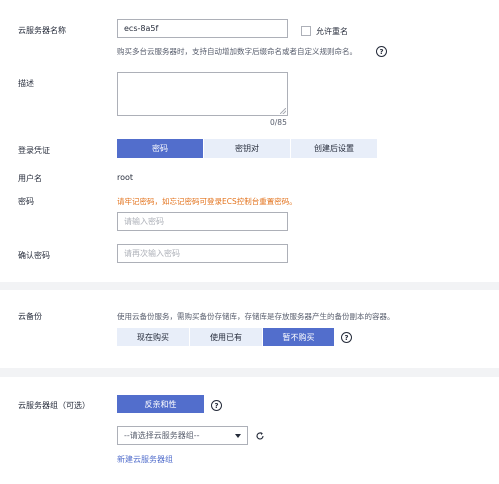 This screenshot has width=499, height=484. Describe the element at coordinates (42, 30) in the screenshot. I see `server-name-label: 云服务器名称` at that location.